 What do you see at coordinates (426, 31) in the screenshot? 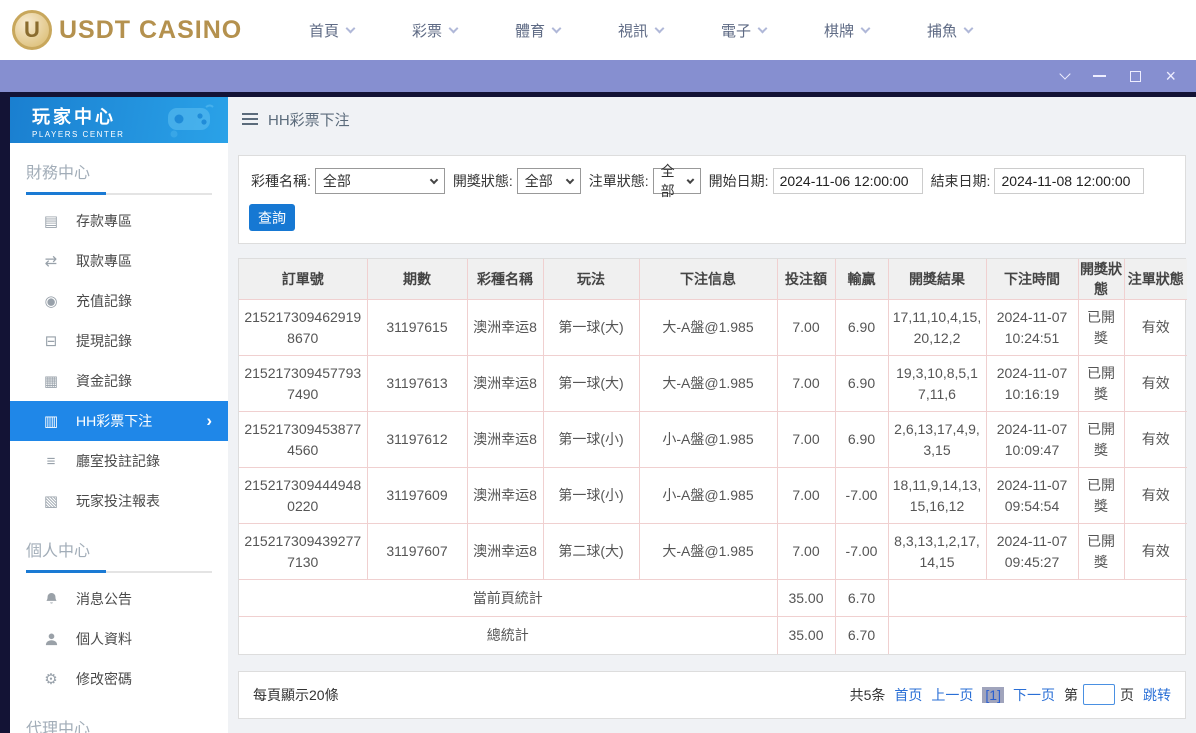
I see `nav-item-label: 彩票` at bounding box center [426, 31].